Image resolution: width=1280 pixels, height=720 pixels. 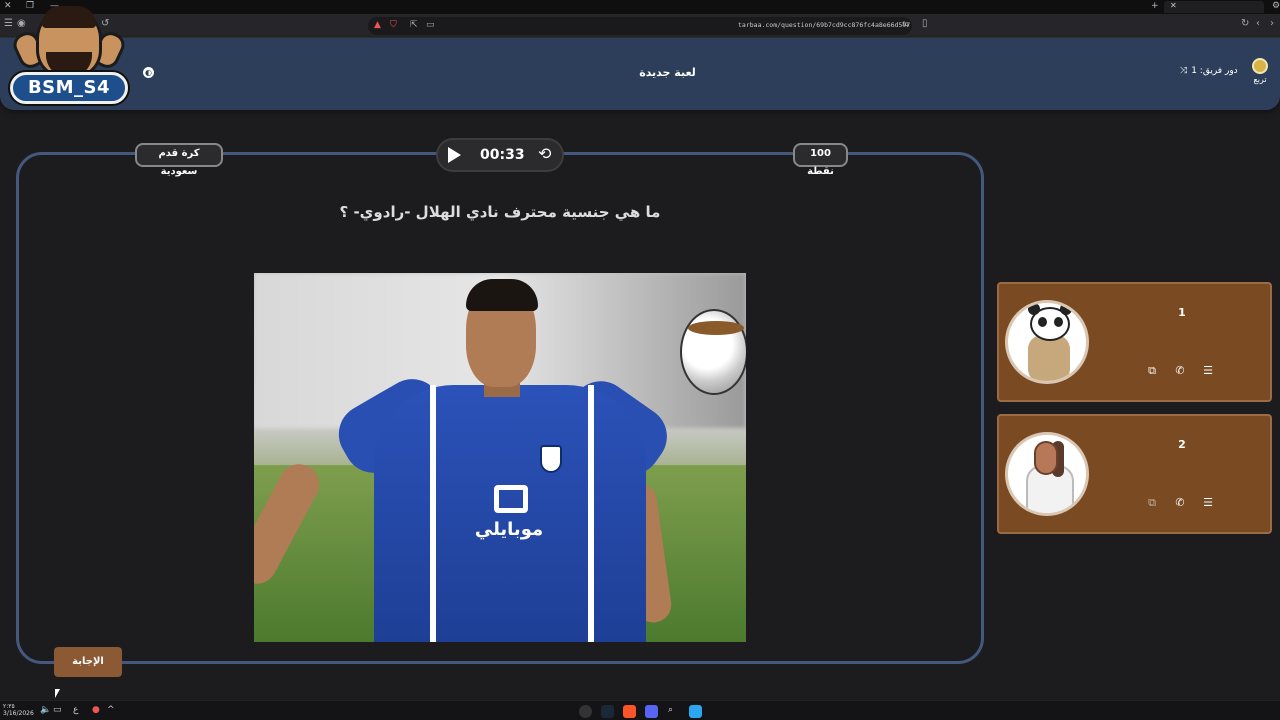 What do you see at coordinates (69, 88) in the screenshot?
I see `streamer-name: BSM_S4` at bounding box center [69, 88].